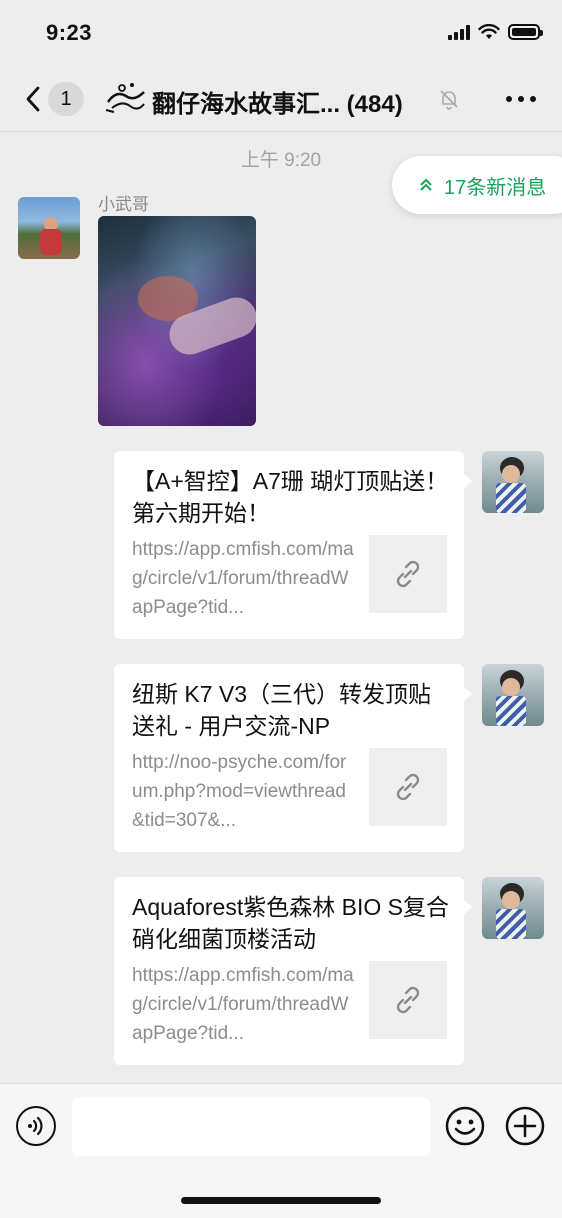  I want to click on message-input, so click(251, 1127).